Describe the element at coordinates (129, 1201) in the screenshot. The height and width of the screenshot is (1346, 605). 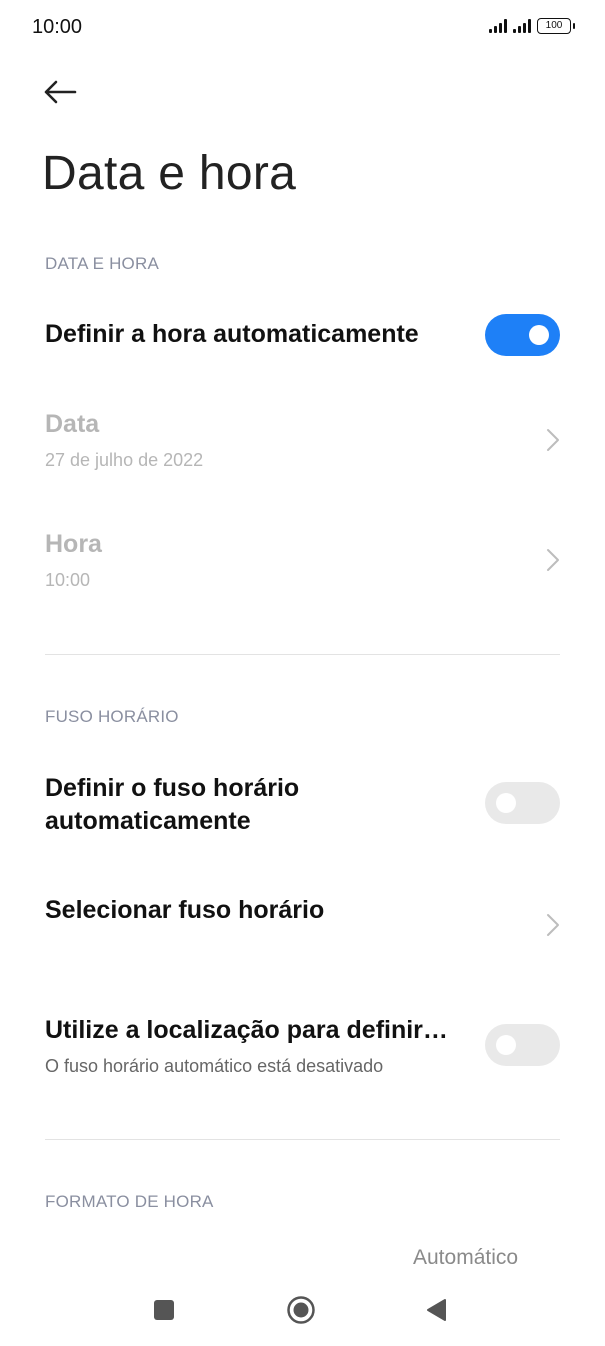
I see `section-header-time-format: FORMATO DE HORA` at that location.